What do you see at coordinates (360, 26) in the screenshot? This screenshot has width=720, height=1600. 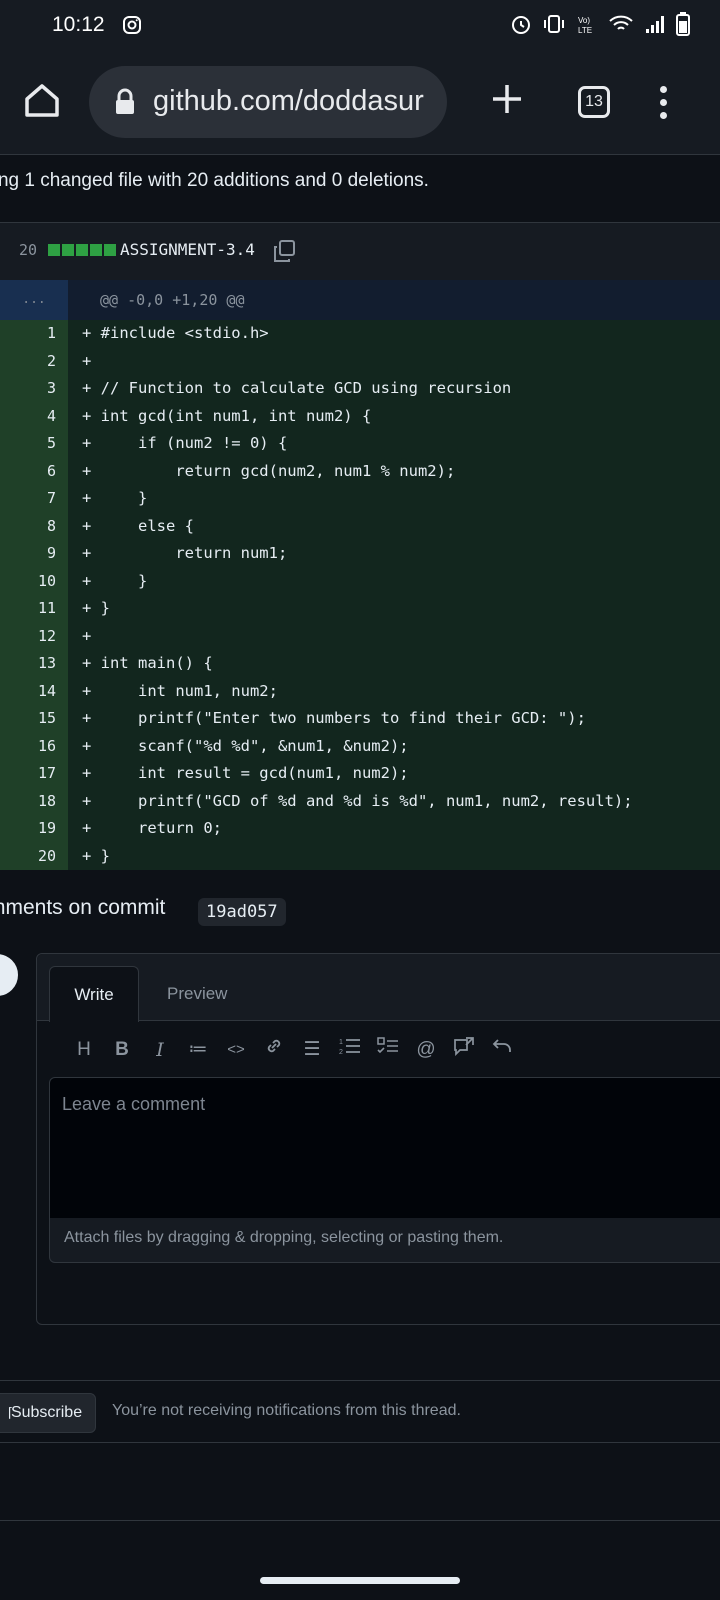 I see `status-bar: 10:12 Vo) LTE` at bounding box center [360, 26].